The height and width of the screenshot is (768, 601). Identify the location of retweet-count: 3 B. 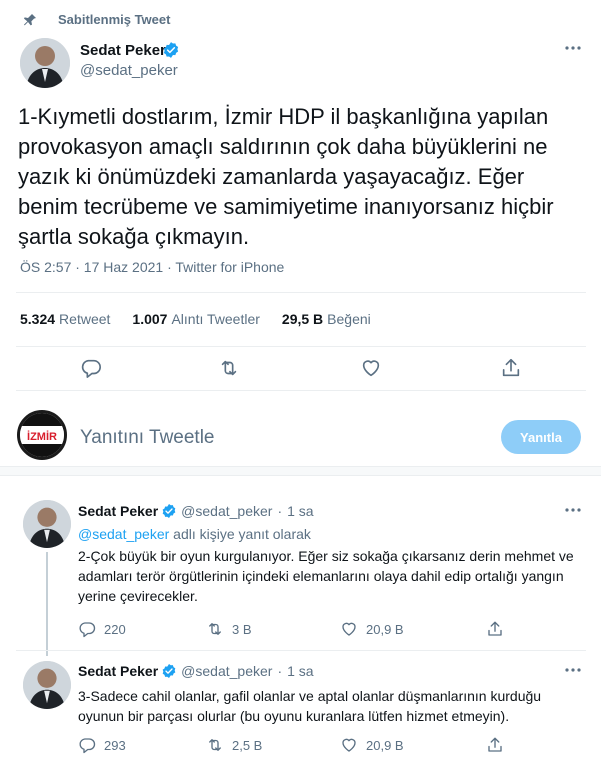
(242, 629).